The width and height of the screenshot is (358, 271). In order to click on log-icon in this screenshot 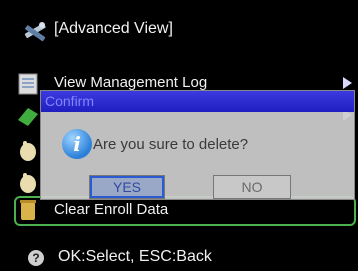, I will do `click(28, 84)`.